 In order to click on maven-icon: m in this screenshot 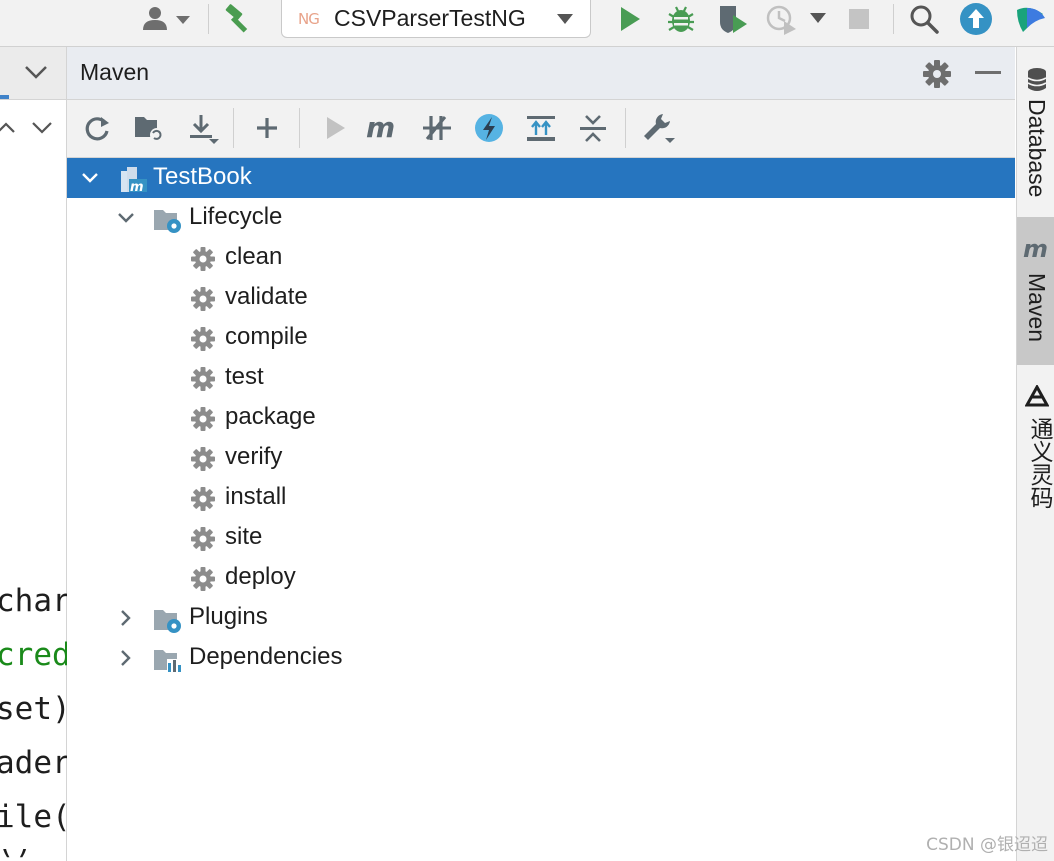, I will do `click(1035, 249)`.